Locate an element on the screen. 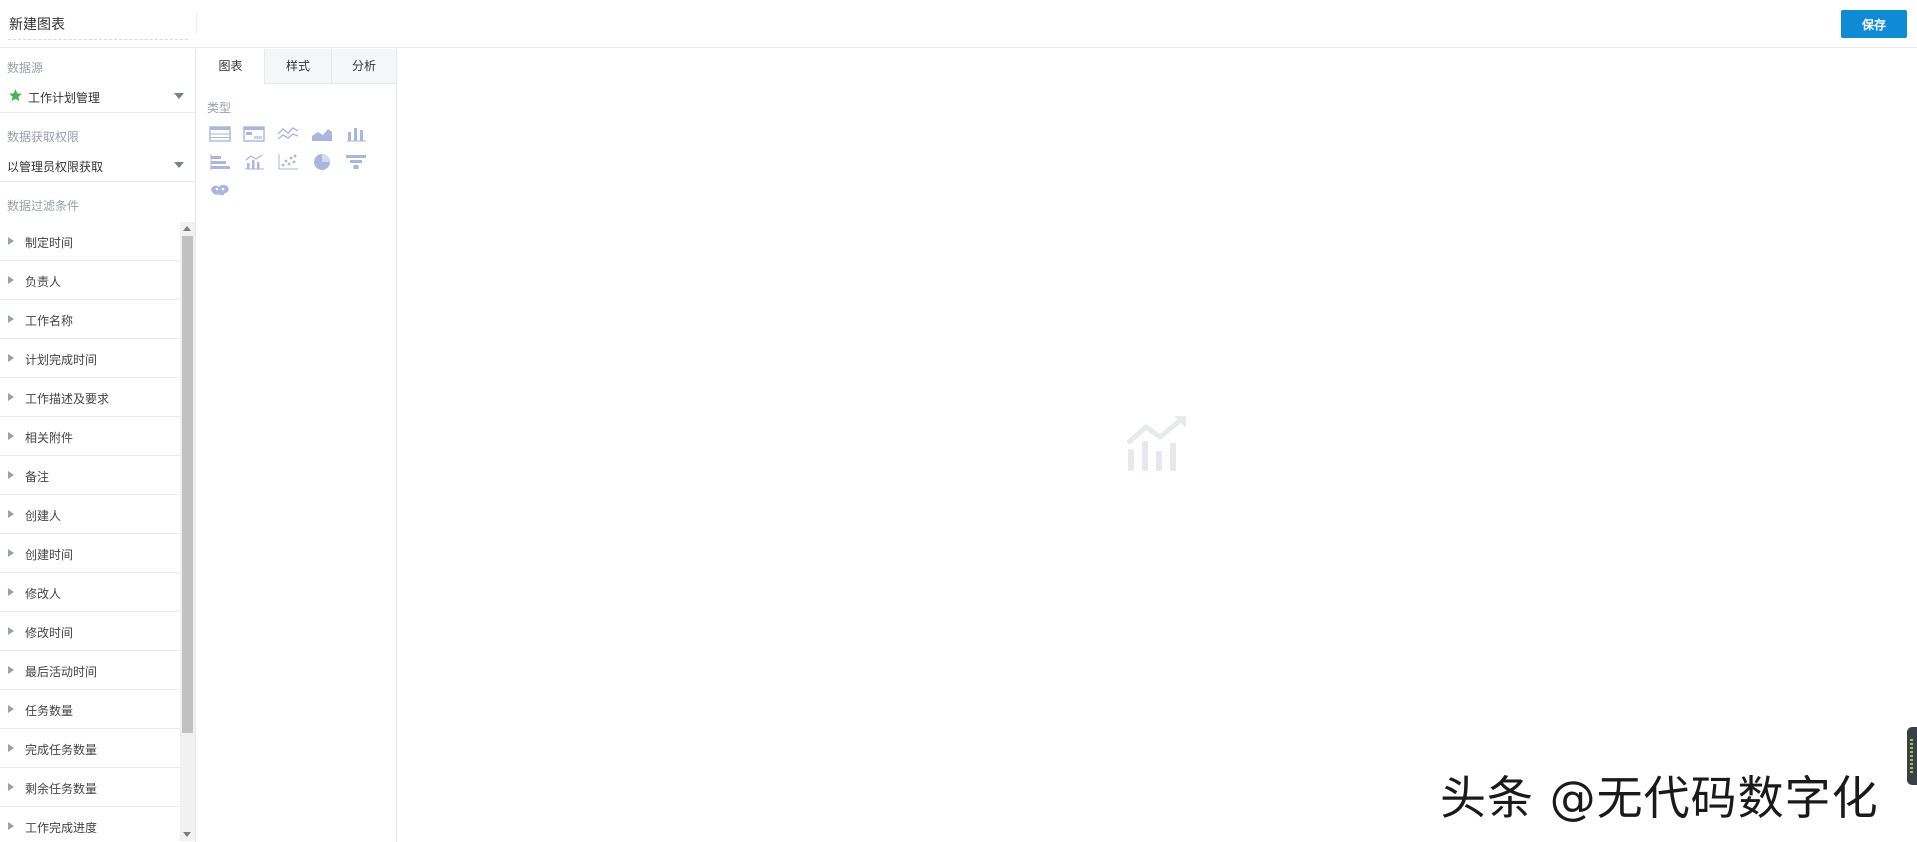 The width and height of the screenshot is (1917, 842). filter-label: 数据过滤条件 is located at coordinates (43, 206).